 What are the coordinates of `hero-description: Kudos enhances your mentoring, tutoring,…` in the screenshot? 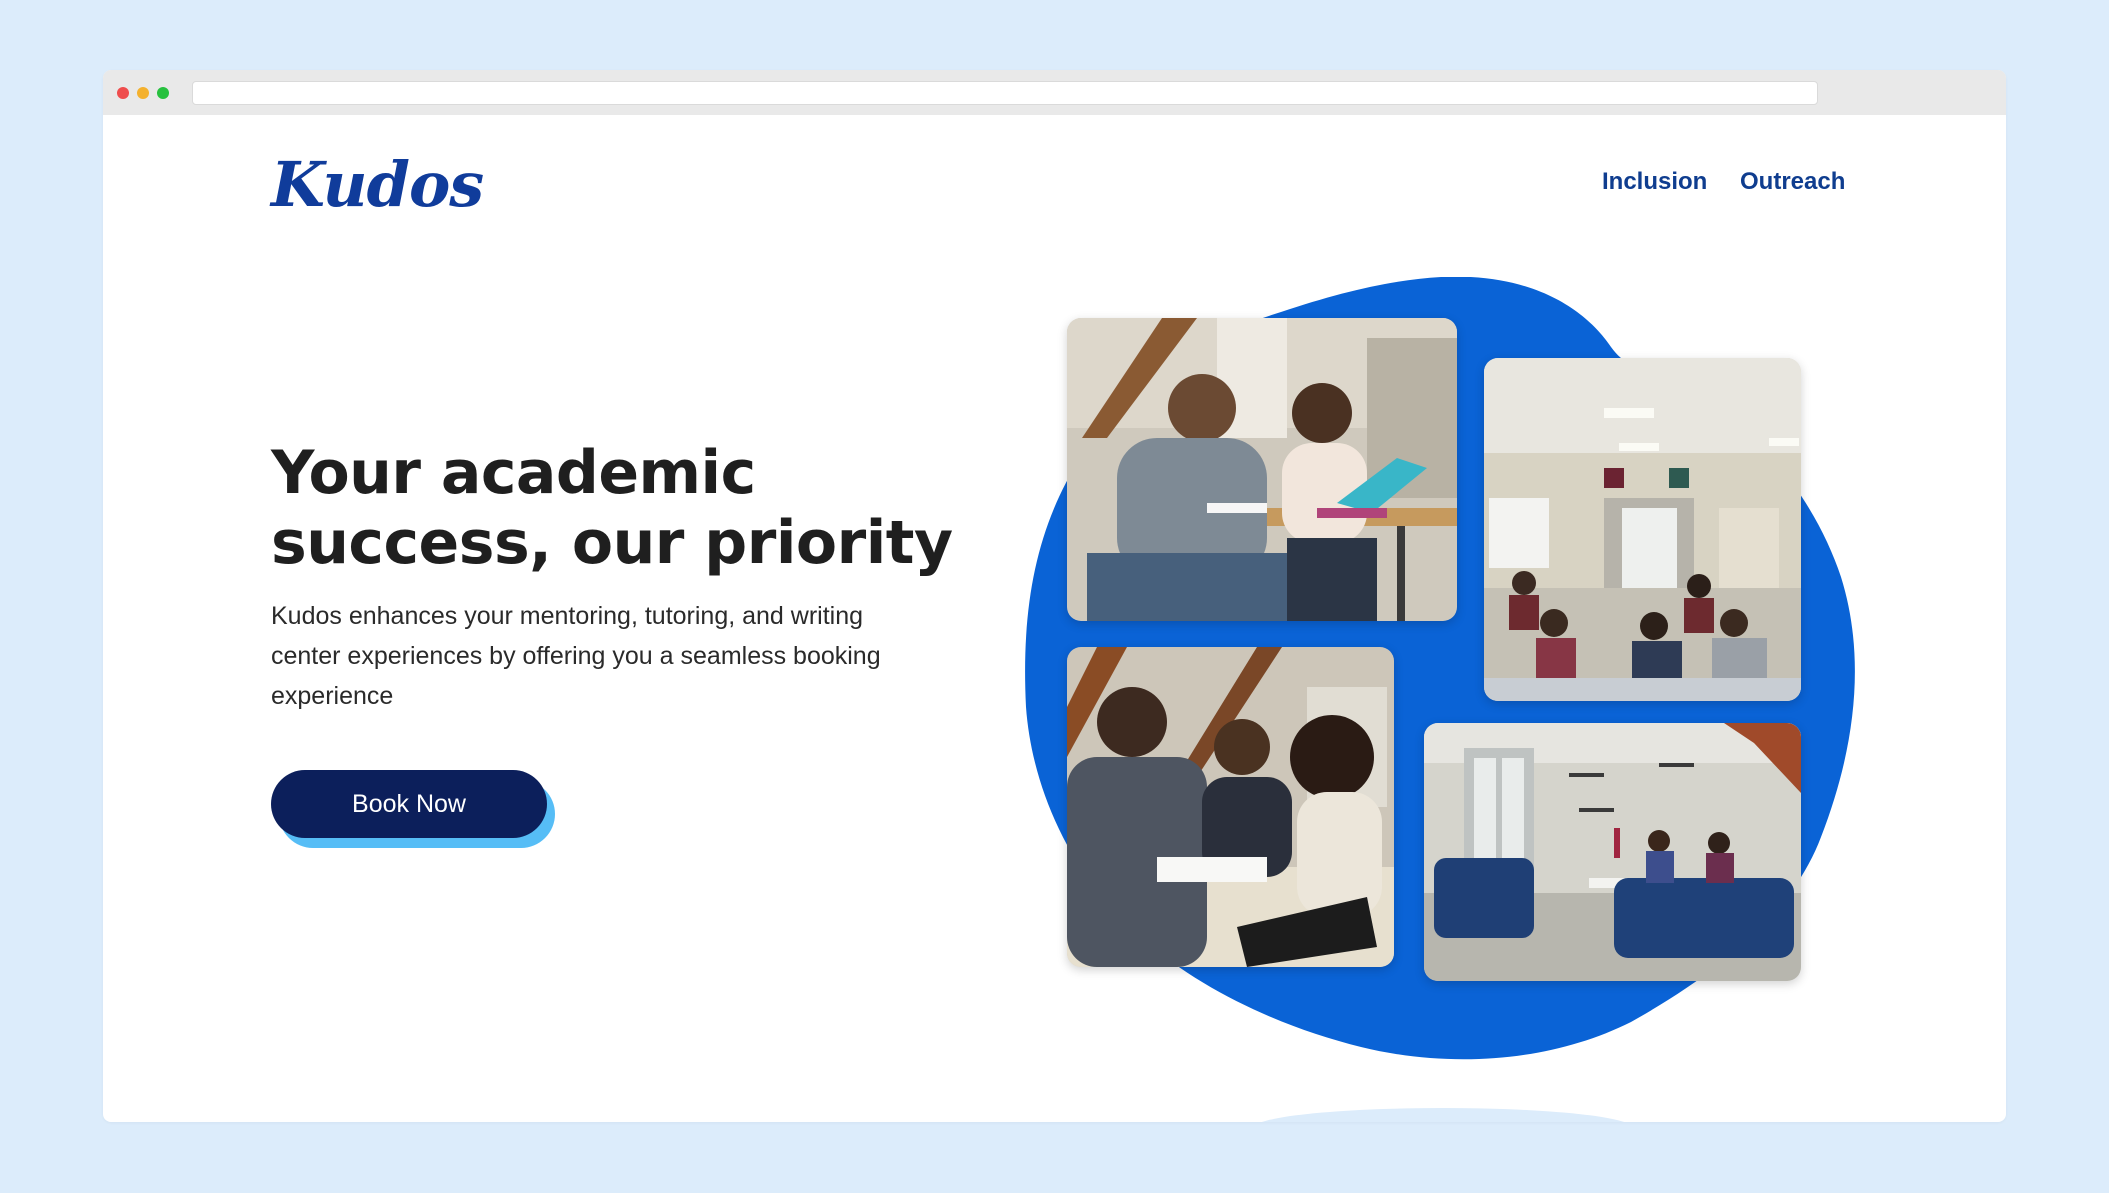 It's located at (576, 656).